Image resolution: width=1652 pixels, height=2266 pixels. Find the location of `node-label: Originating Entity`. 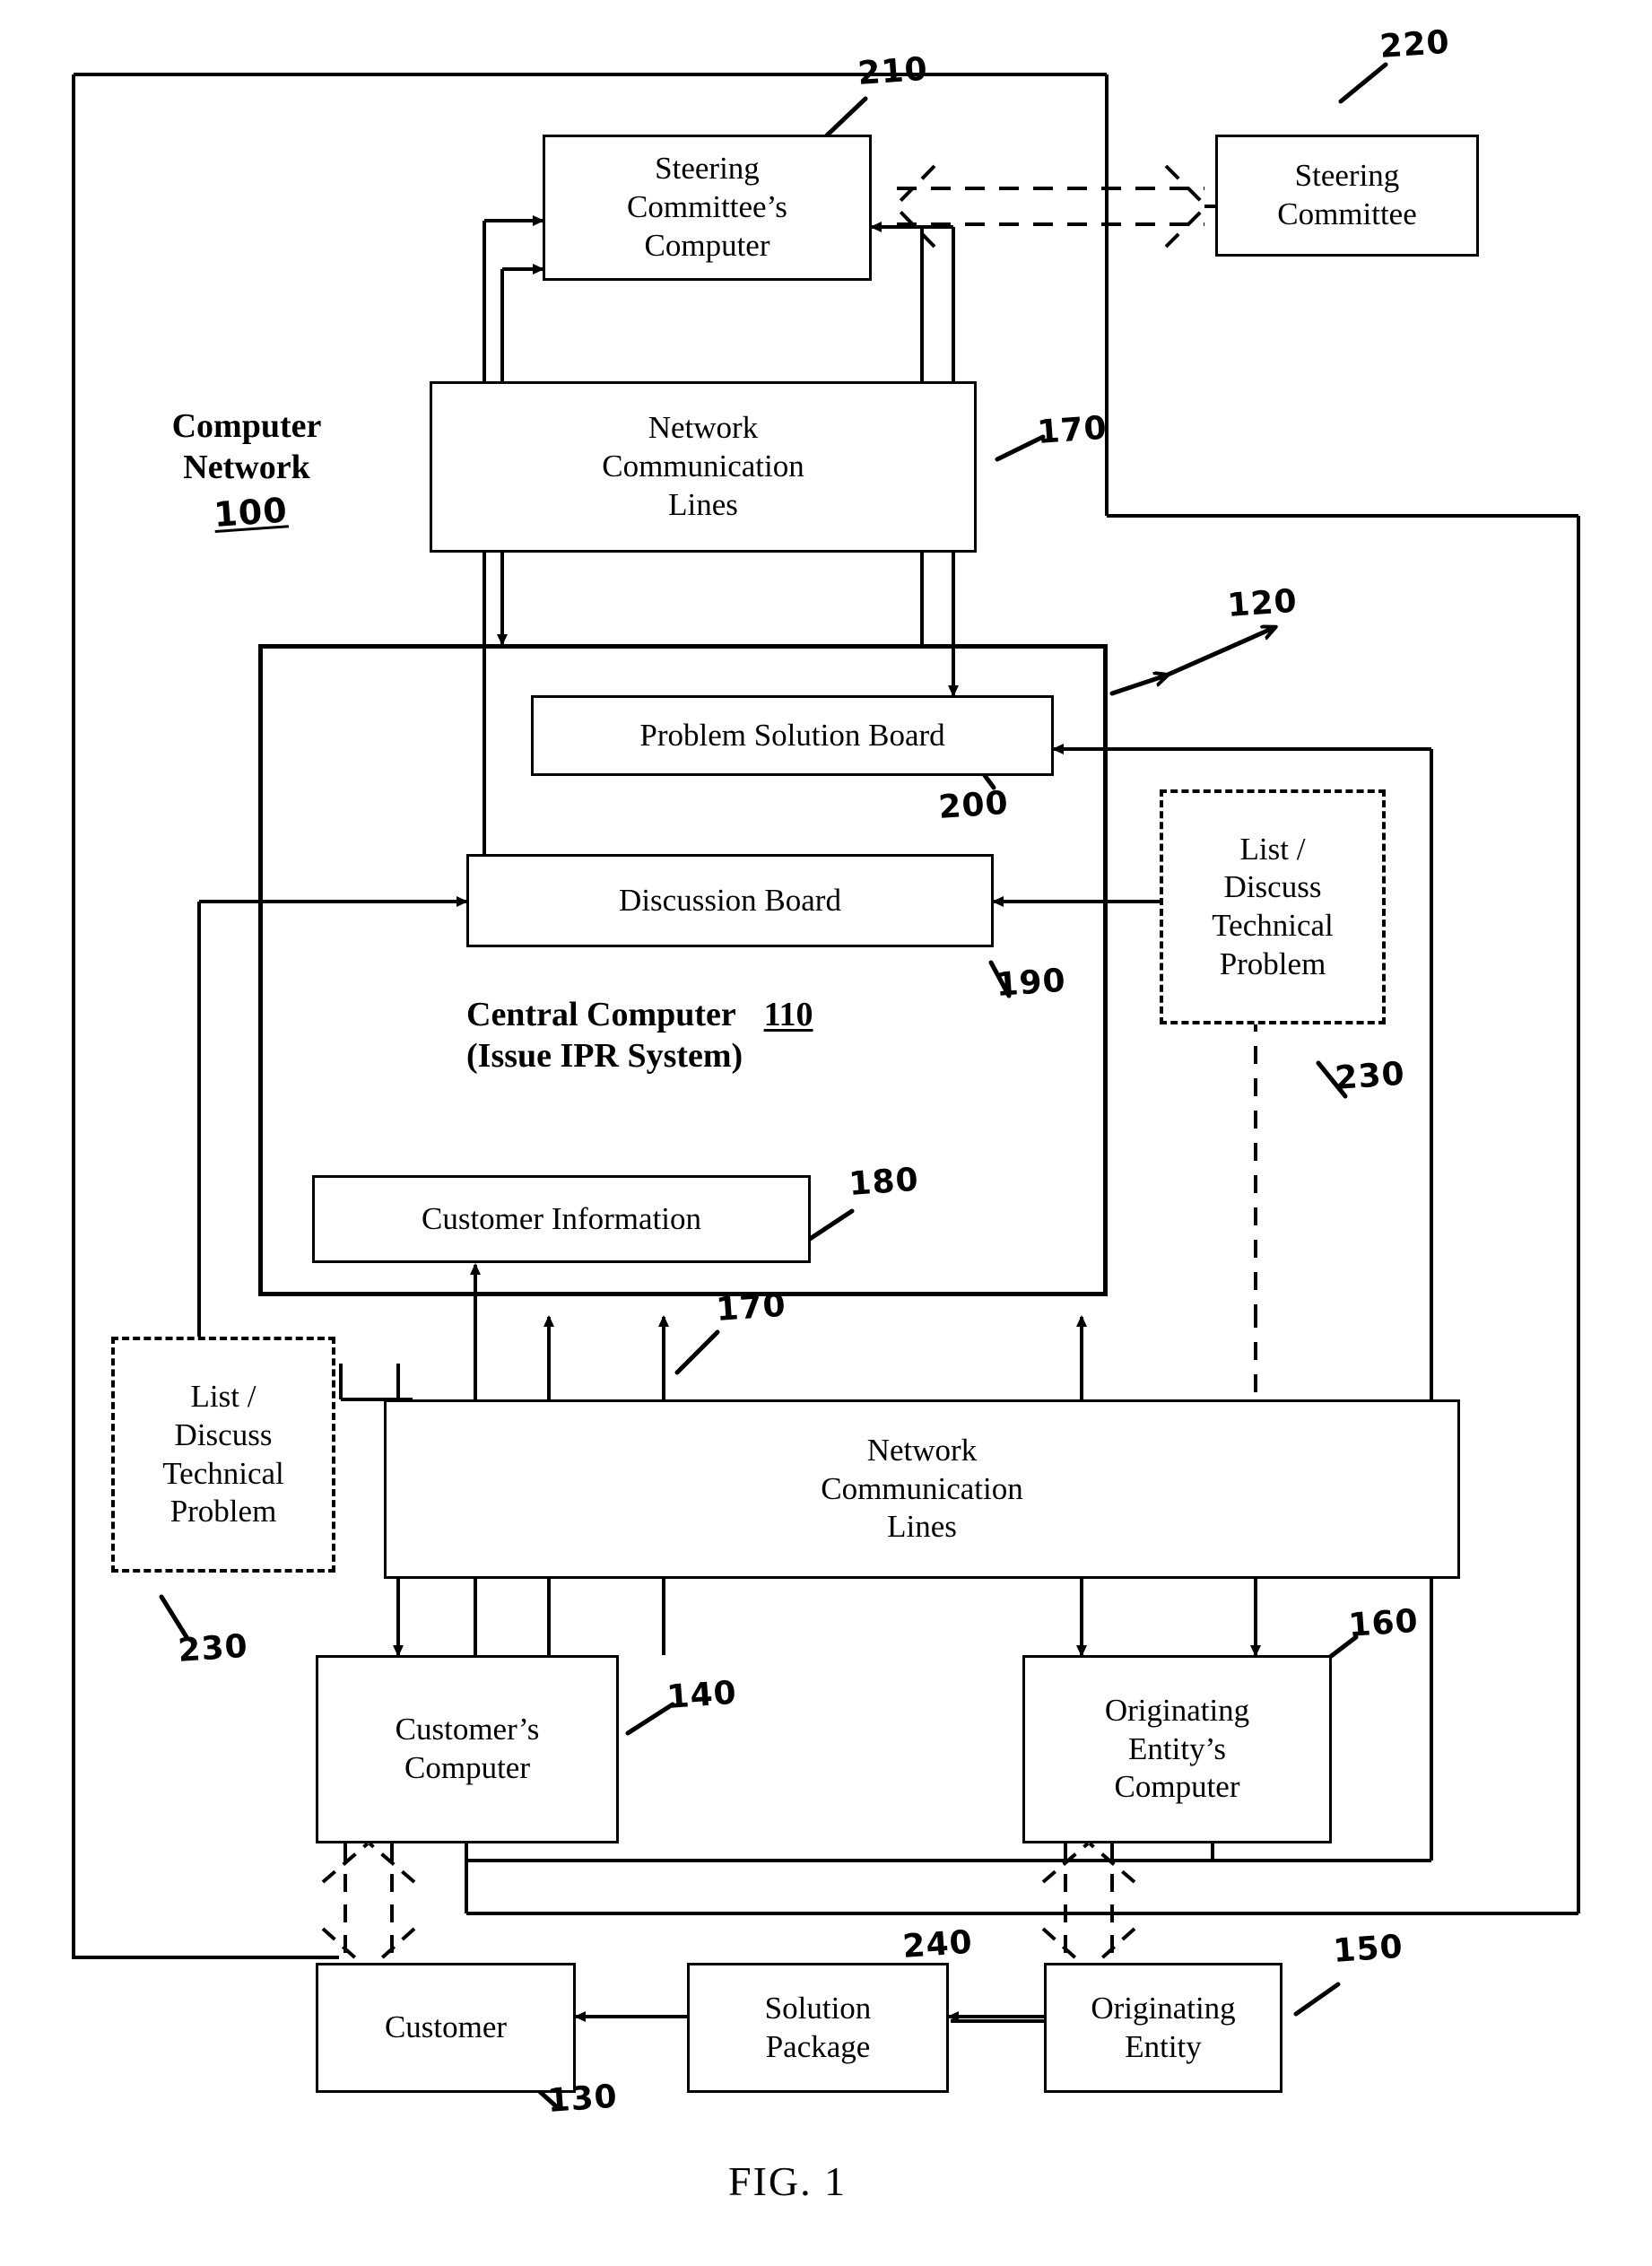

node-label: Originating Entity is located at coordinates (1163, 2027).